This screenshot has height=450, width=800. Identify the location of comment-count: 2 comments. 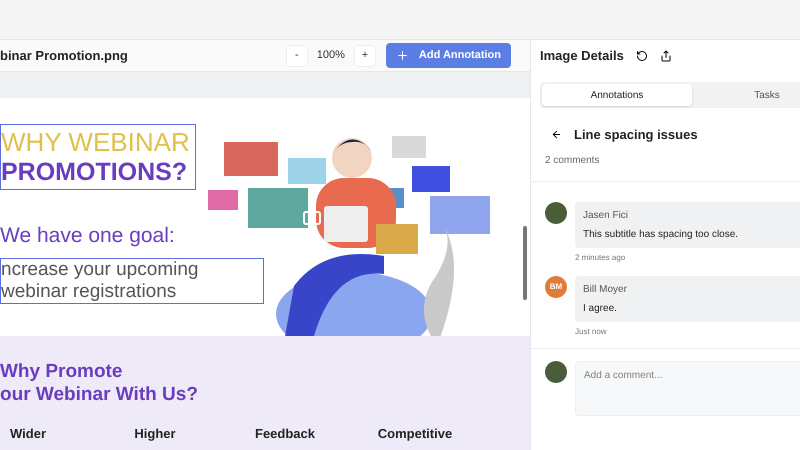
(572, 161).